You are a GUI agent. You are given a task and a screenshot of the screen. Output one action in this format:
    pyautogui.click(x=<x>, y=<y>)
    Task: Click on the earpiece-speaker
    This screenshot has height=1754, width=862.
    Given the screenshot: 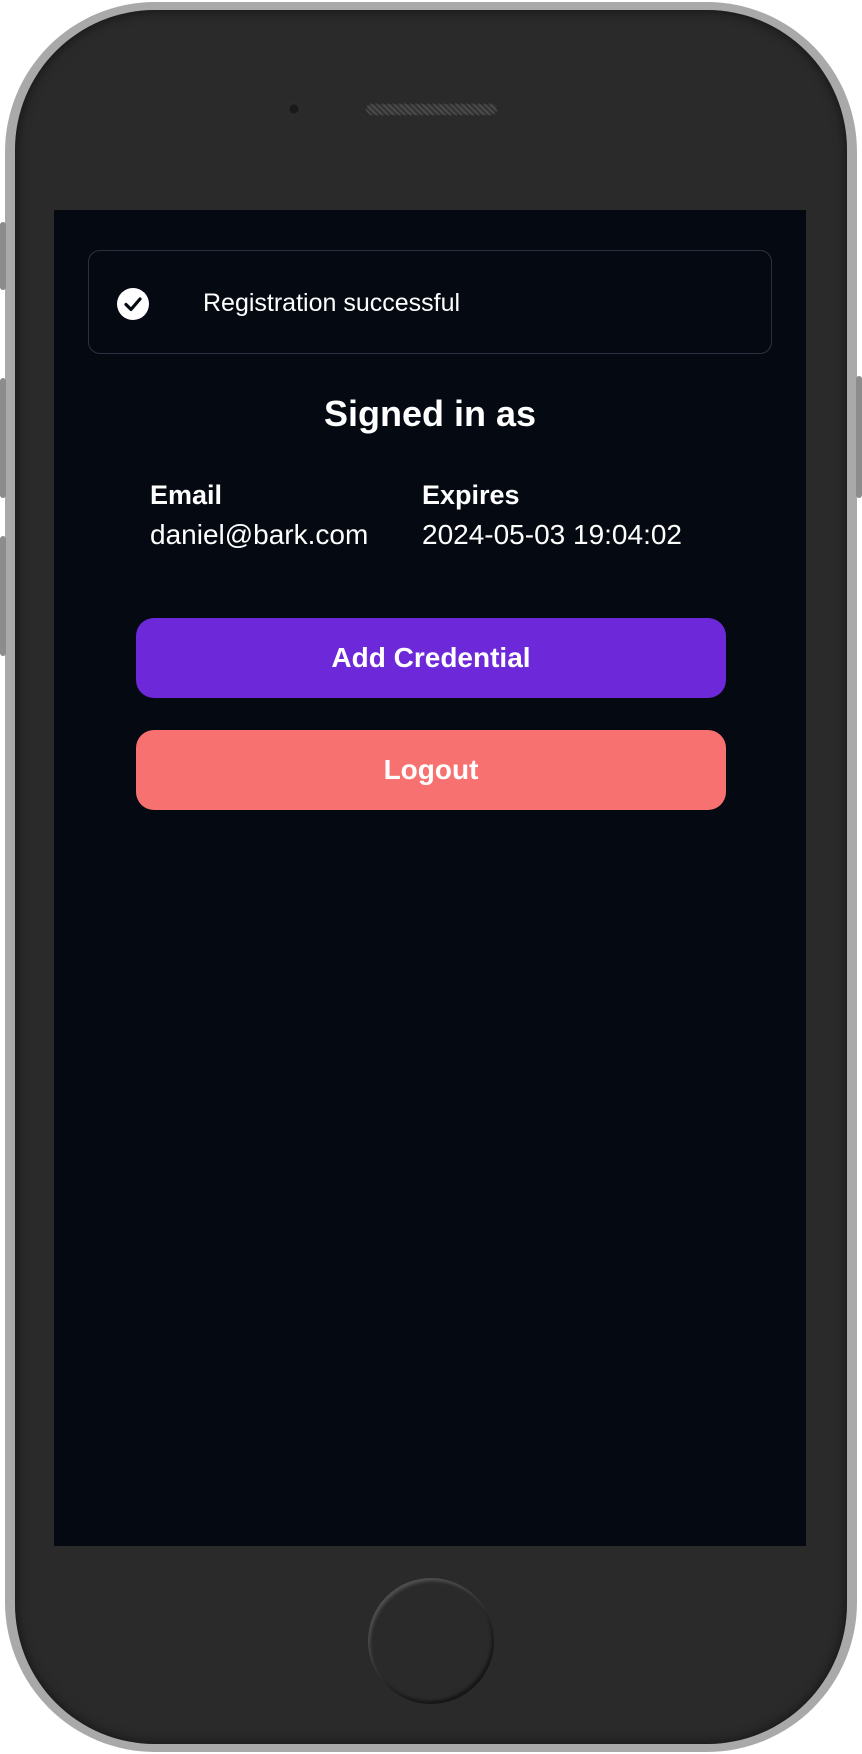 What is the action you would take?
    pyautogui.click(x=431, y=109)
    